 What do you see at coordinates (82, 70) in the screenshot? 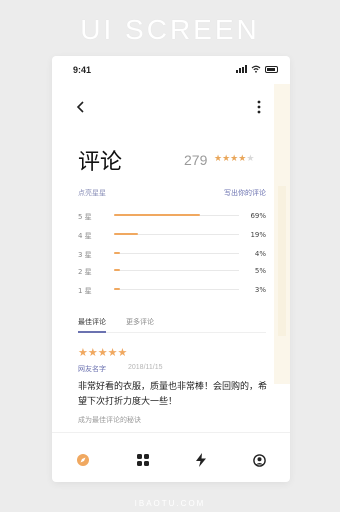
I see `status-time: 9:41` at bounding box center [82, 70].